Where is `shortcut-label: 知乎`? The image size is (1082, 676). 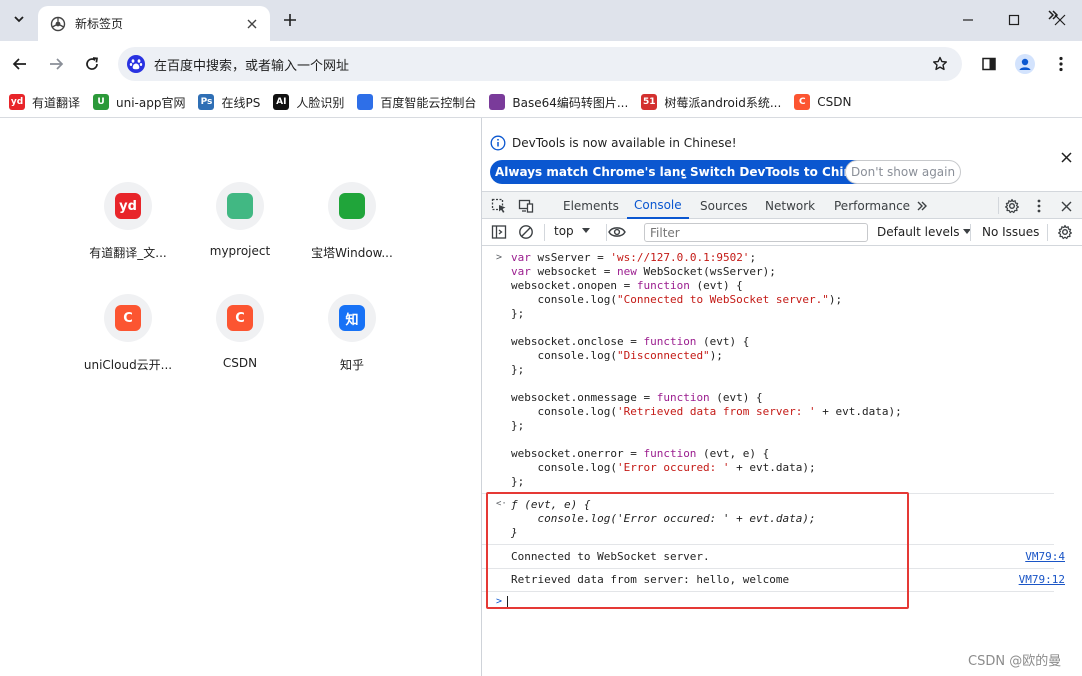 shortcut-label: 知乎 is located at coordinates (351, 365).